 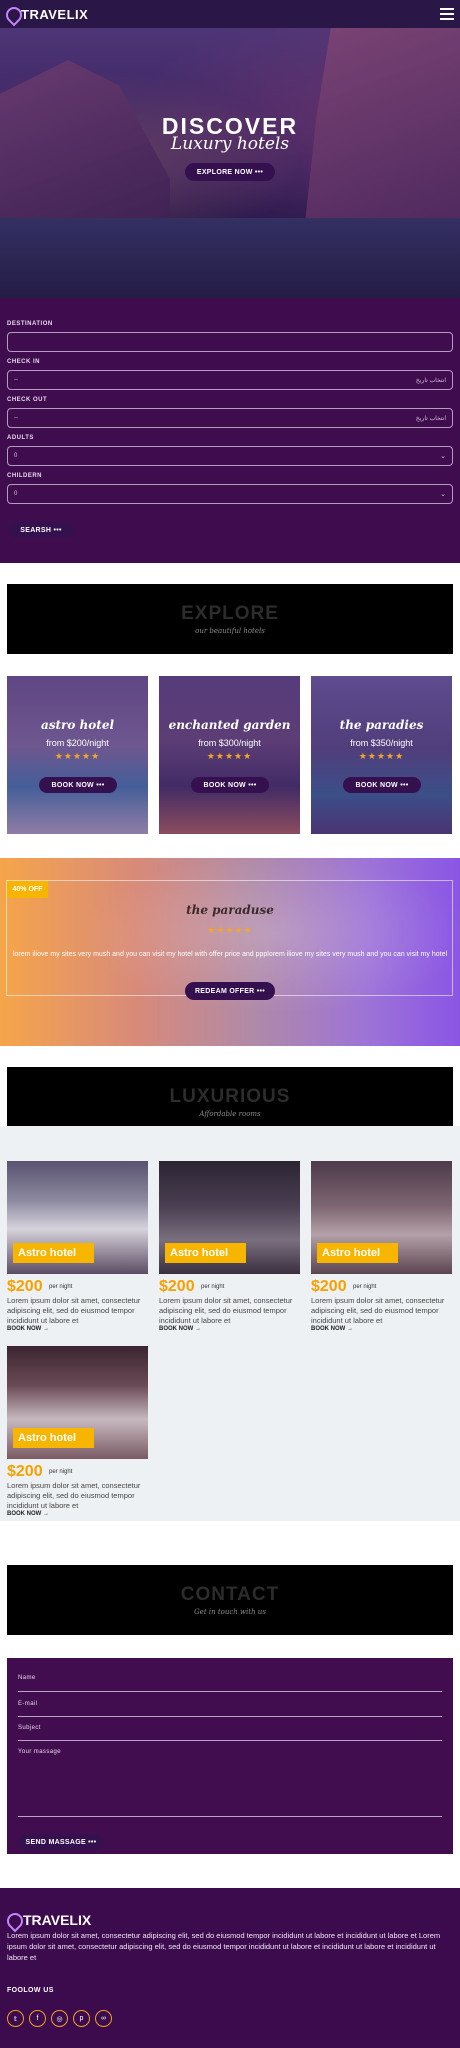 I want to click on checkout-value: --, so click(x=16, y=418).